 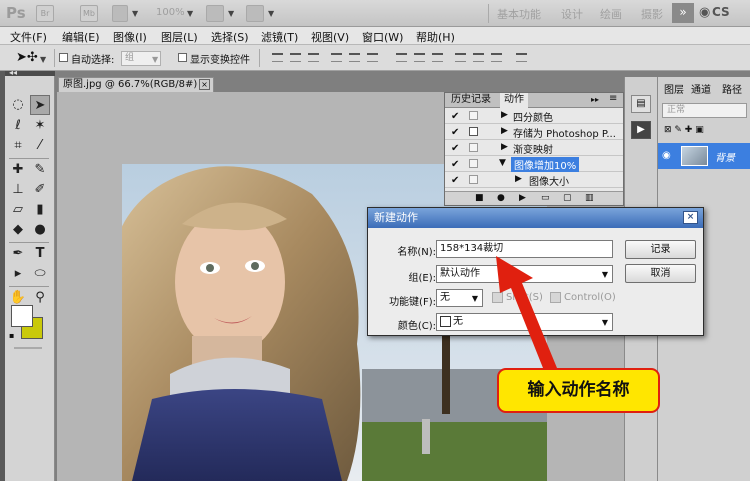 What do you see at coordinates (22, 316) in the screenshot?
I see `foreground-color-swatch` at bounding box center [22, 316].